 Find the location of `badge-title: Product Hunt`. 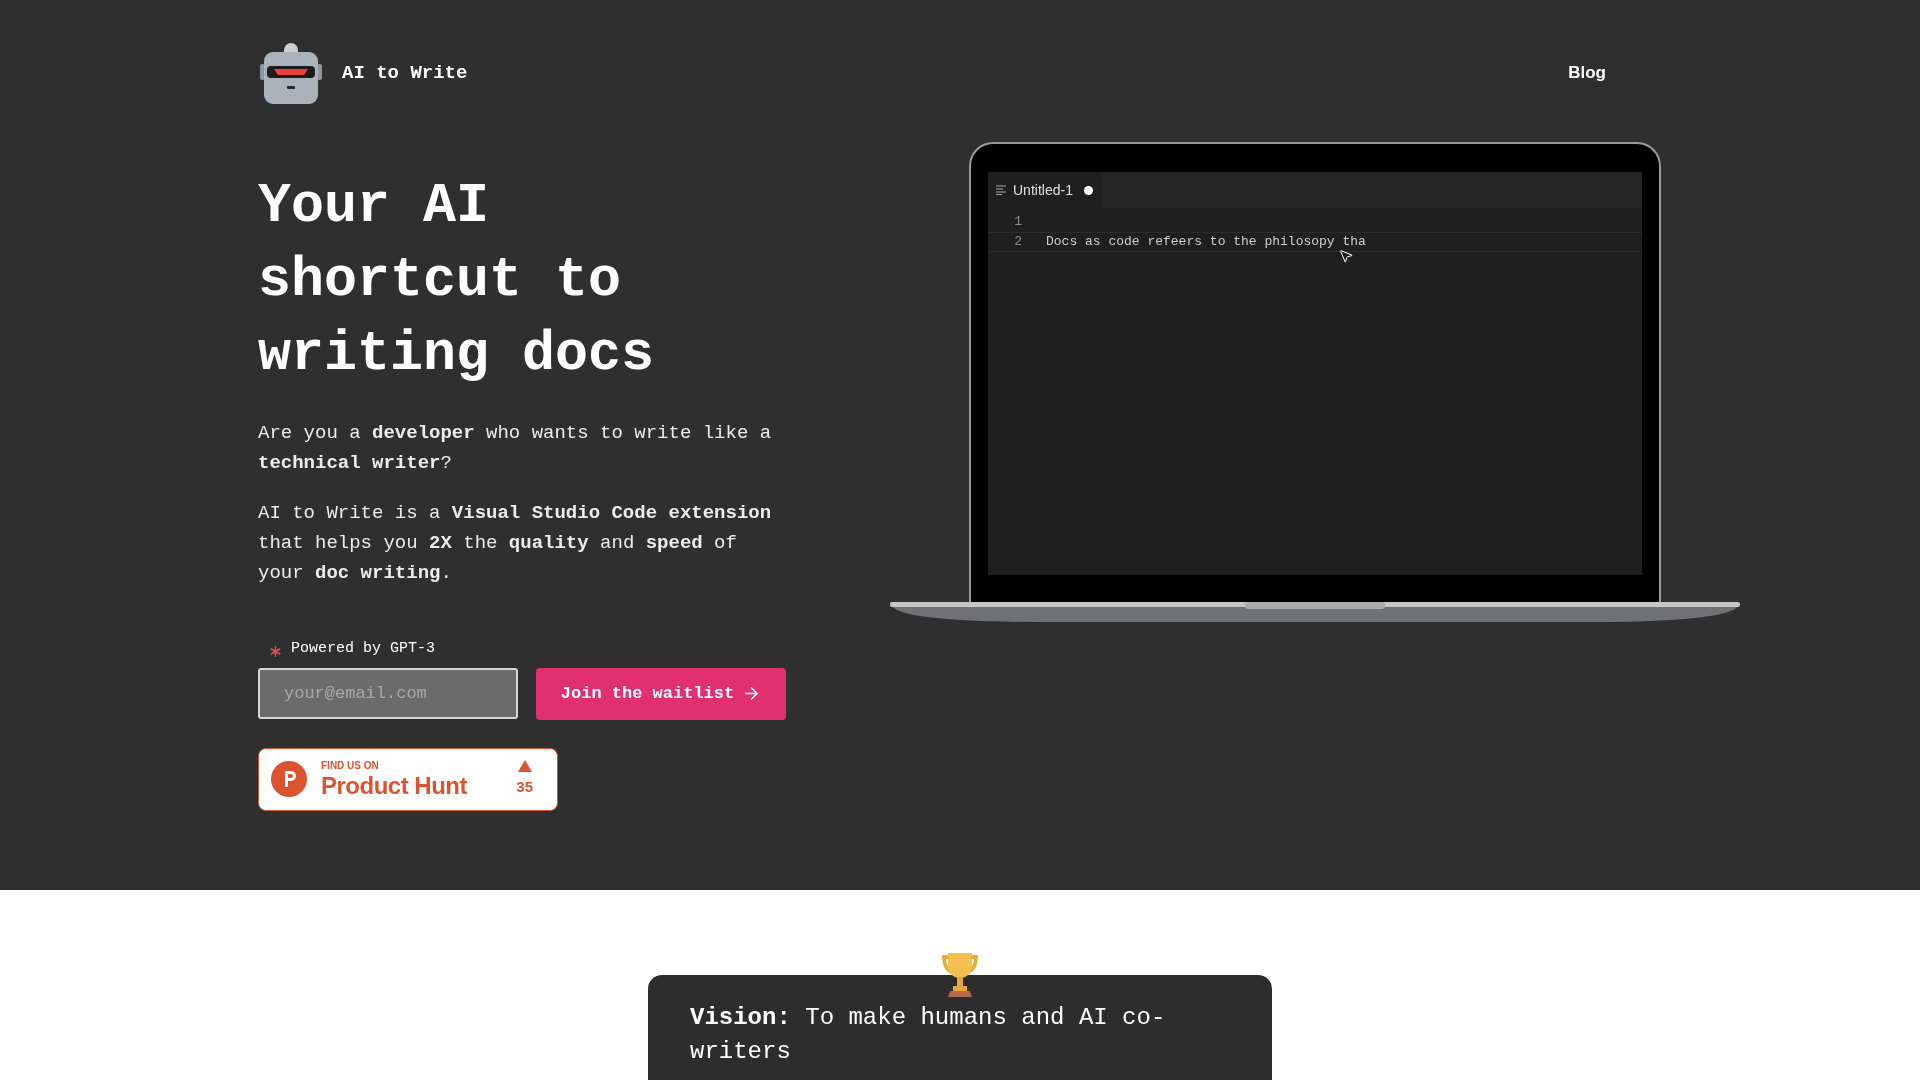

badge-title: Product Hunt is located at coordinates (394, 785).